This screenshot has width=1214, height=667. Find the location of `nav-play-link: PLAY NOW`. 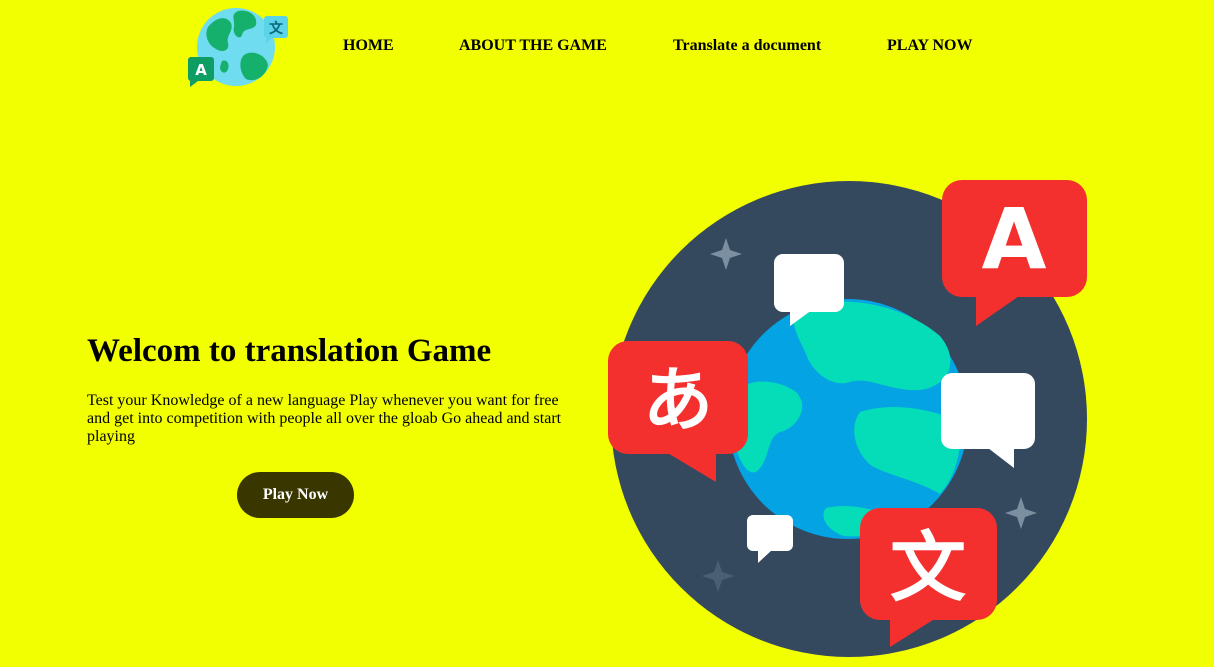

nav-play-link: PLAY NOW is located at coordinates (930, 46).